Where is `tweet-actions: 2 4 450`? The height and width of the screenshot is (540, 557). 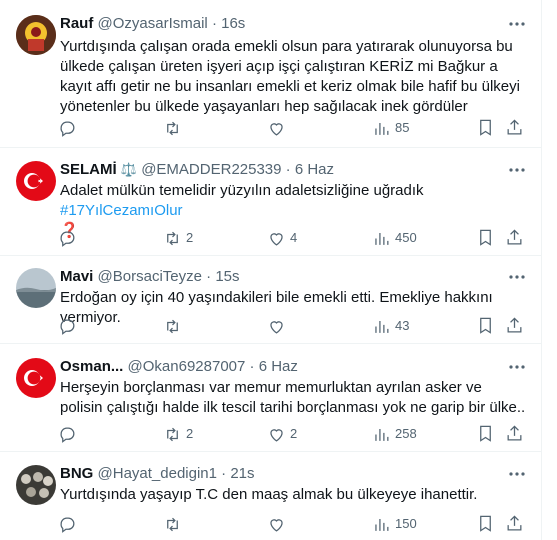 tweet-actions: 2 4 450 is located at coordinates (288, 238).